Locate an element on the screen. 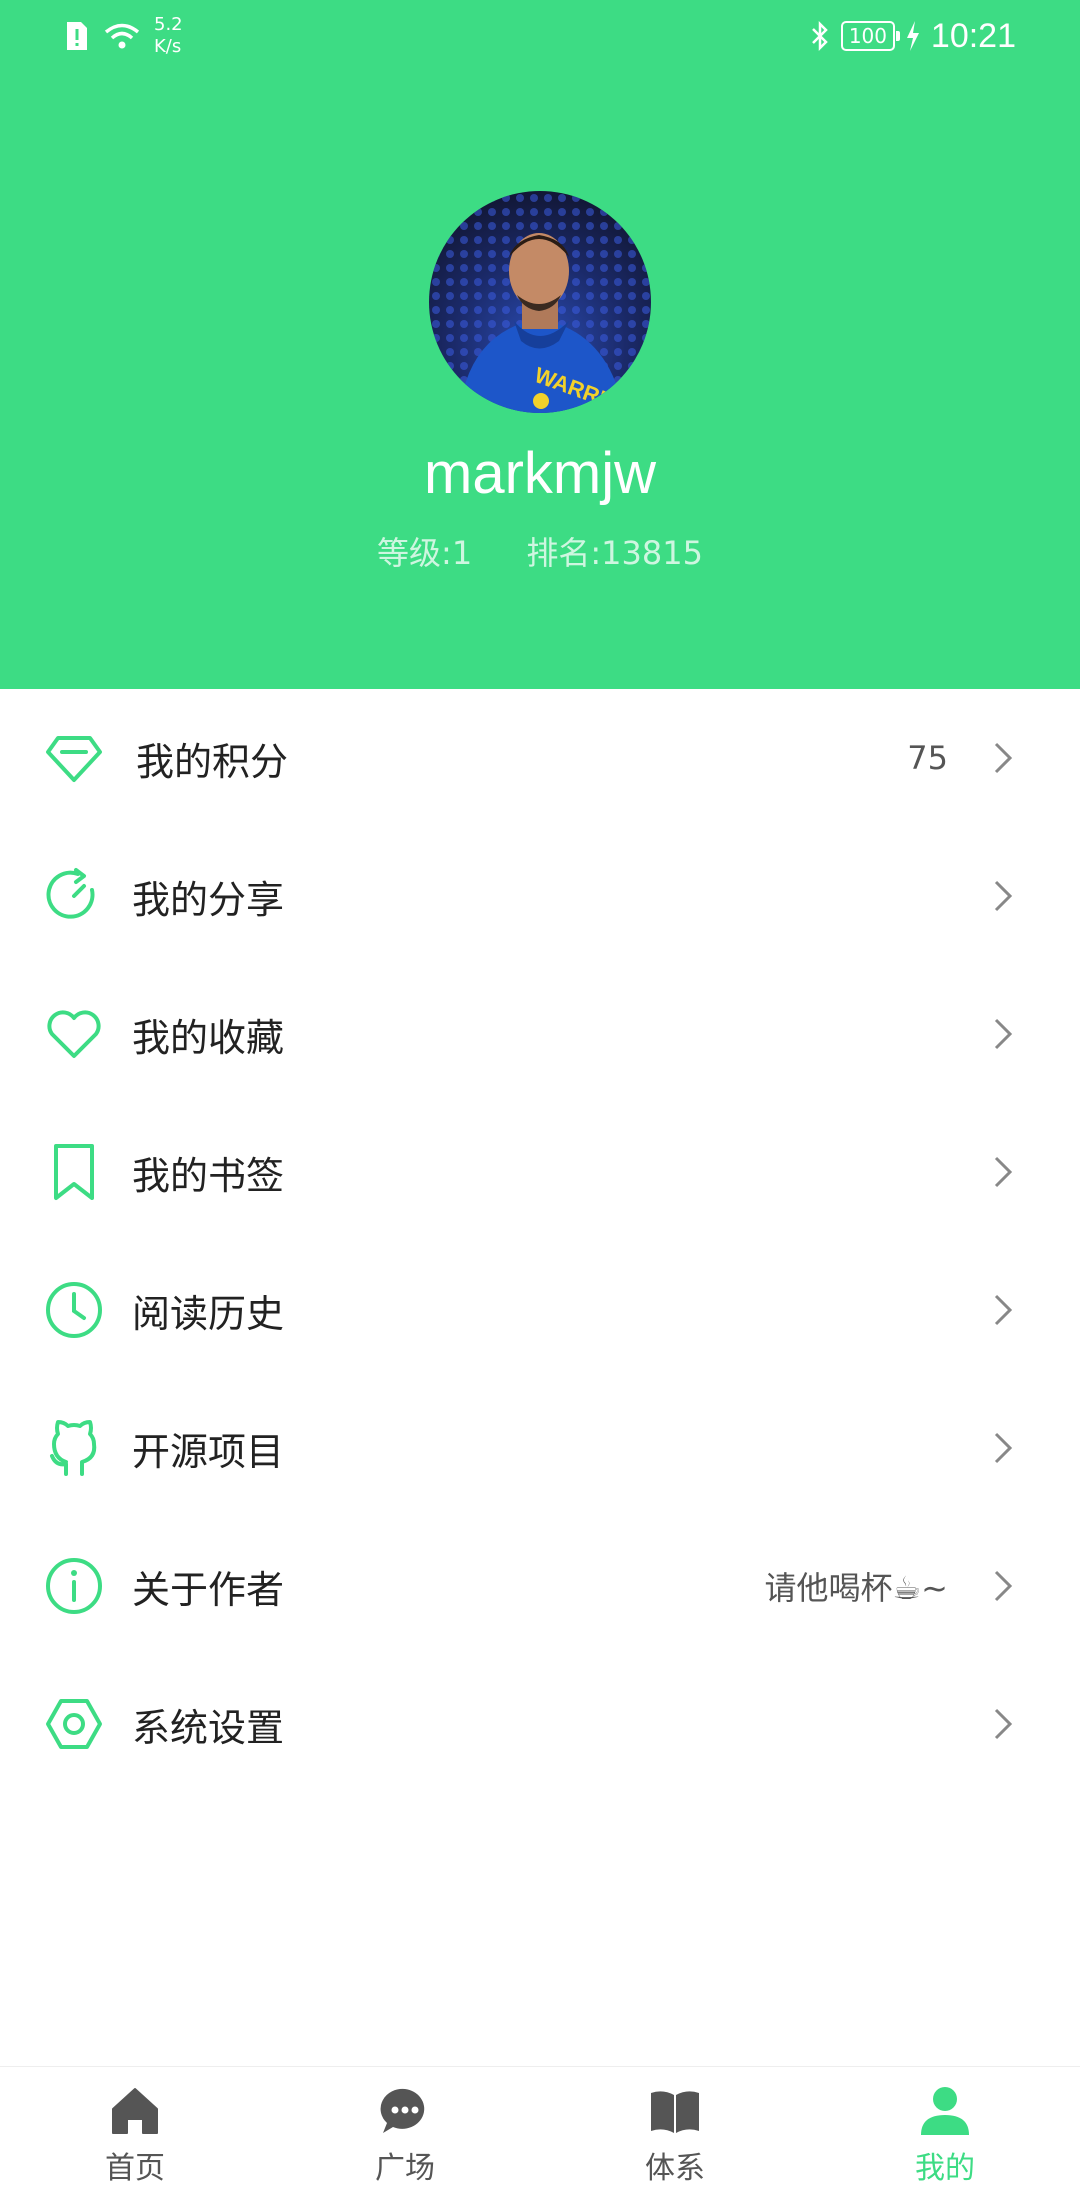 The height and width of the screenshot is (2204, 1080). menu-item-settings: 系统设置 is located at coordinates (540, 1724).